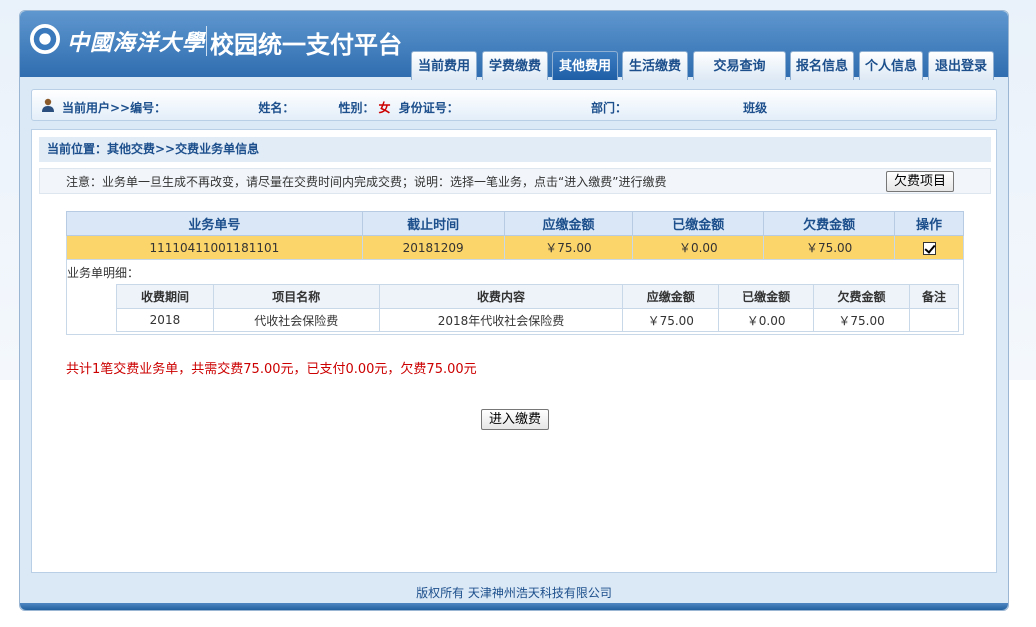 This screenshot has height=627, width=1036. I want to click on university-emblem-icon, so click(45, 39).